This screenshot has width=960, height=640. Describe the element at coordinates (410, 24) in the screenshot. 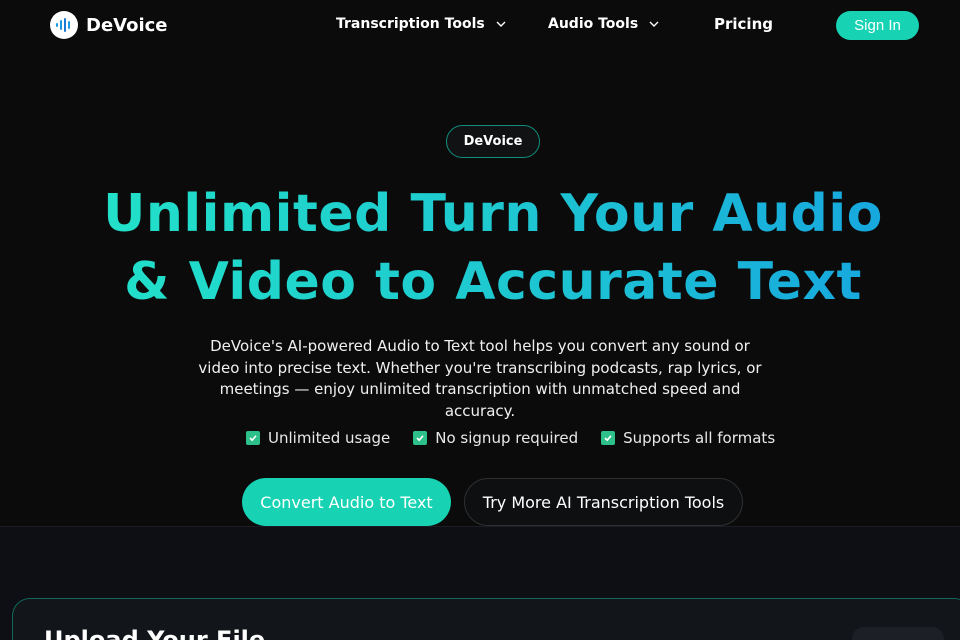

I see `nav-transcription-tools-label: Transcription Tools` at that location.